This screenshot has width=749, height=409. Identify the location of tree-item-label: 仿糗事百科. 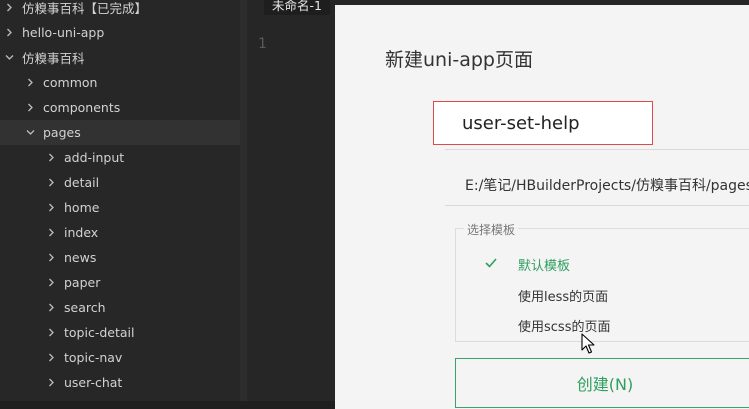
(53, 58).